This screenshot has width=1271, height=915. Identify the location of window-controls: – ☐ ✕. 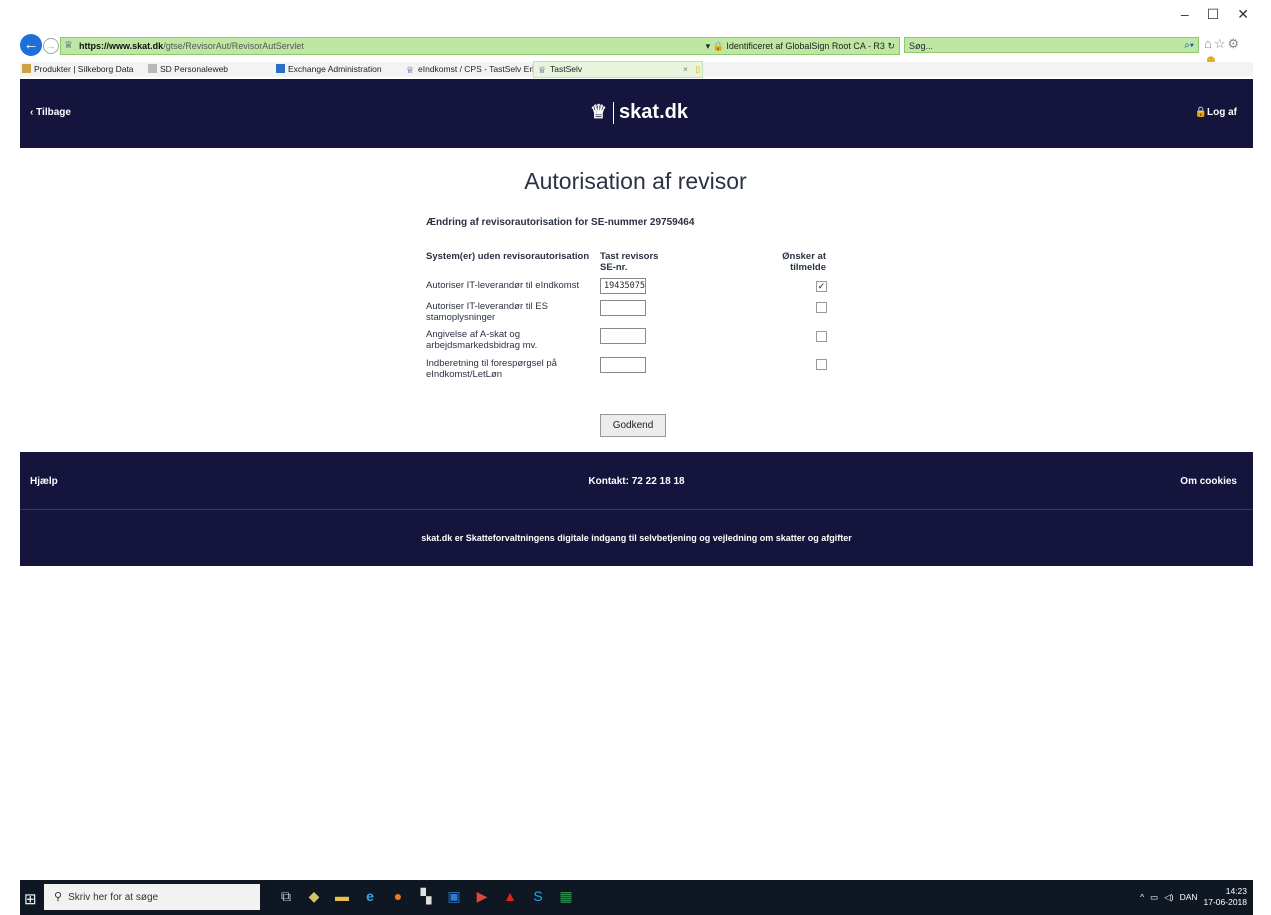
(1215, 14).